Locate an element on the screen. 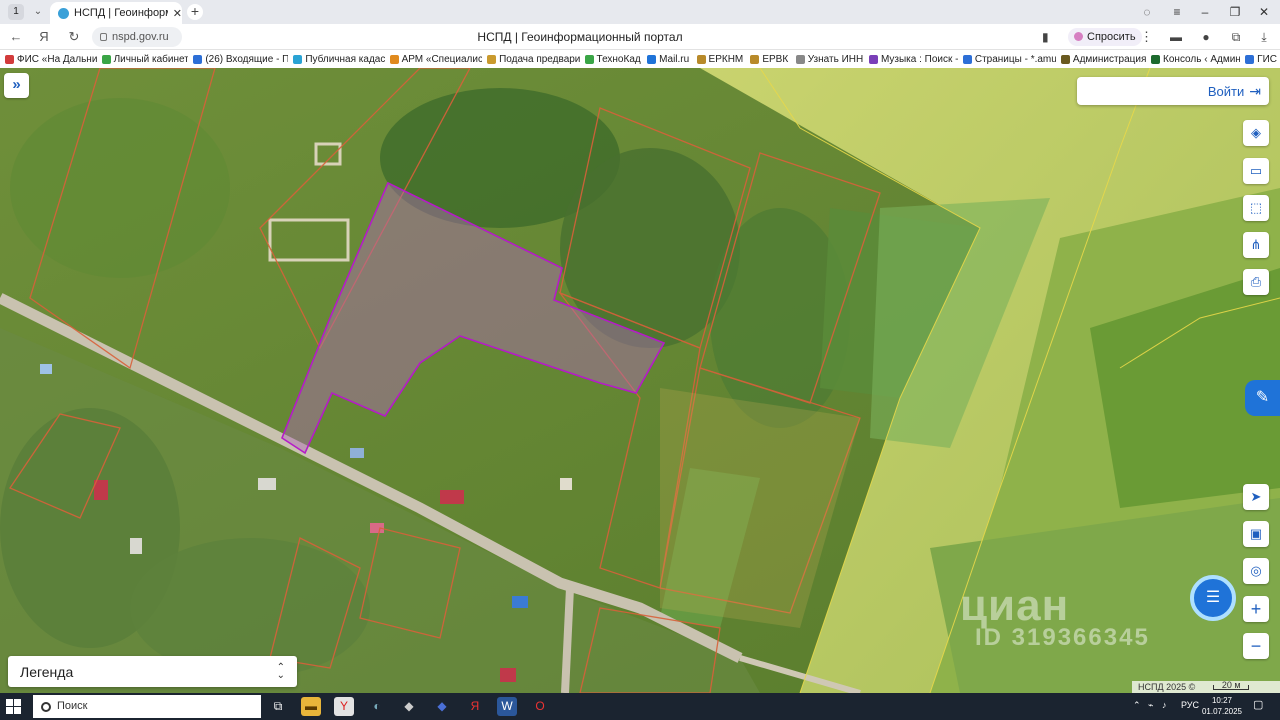  geo-search-button: ◎ is located at coordinates (1256, 571).